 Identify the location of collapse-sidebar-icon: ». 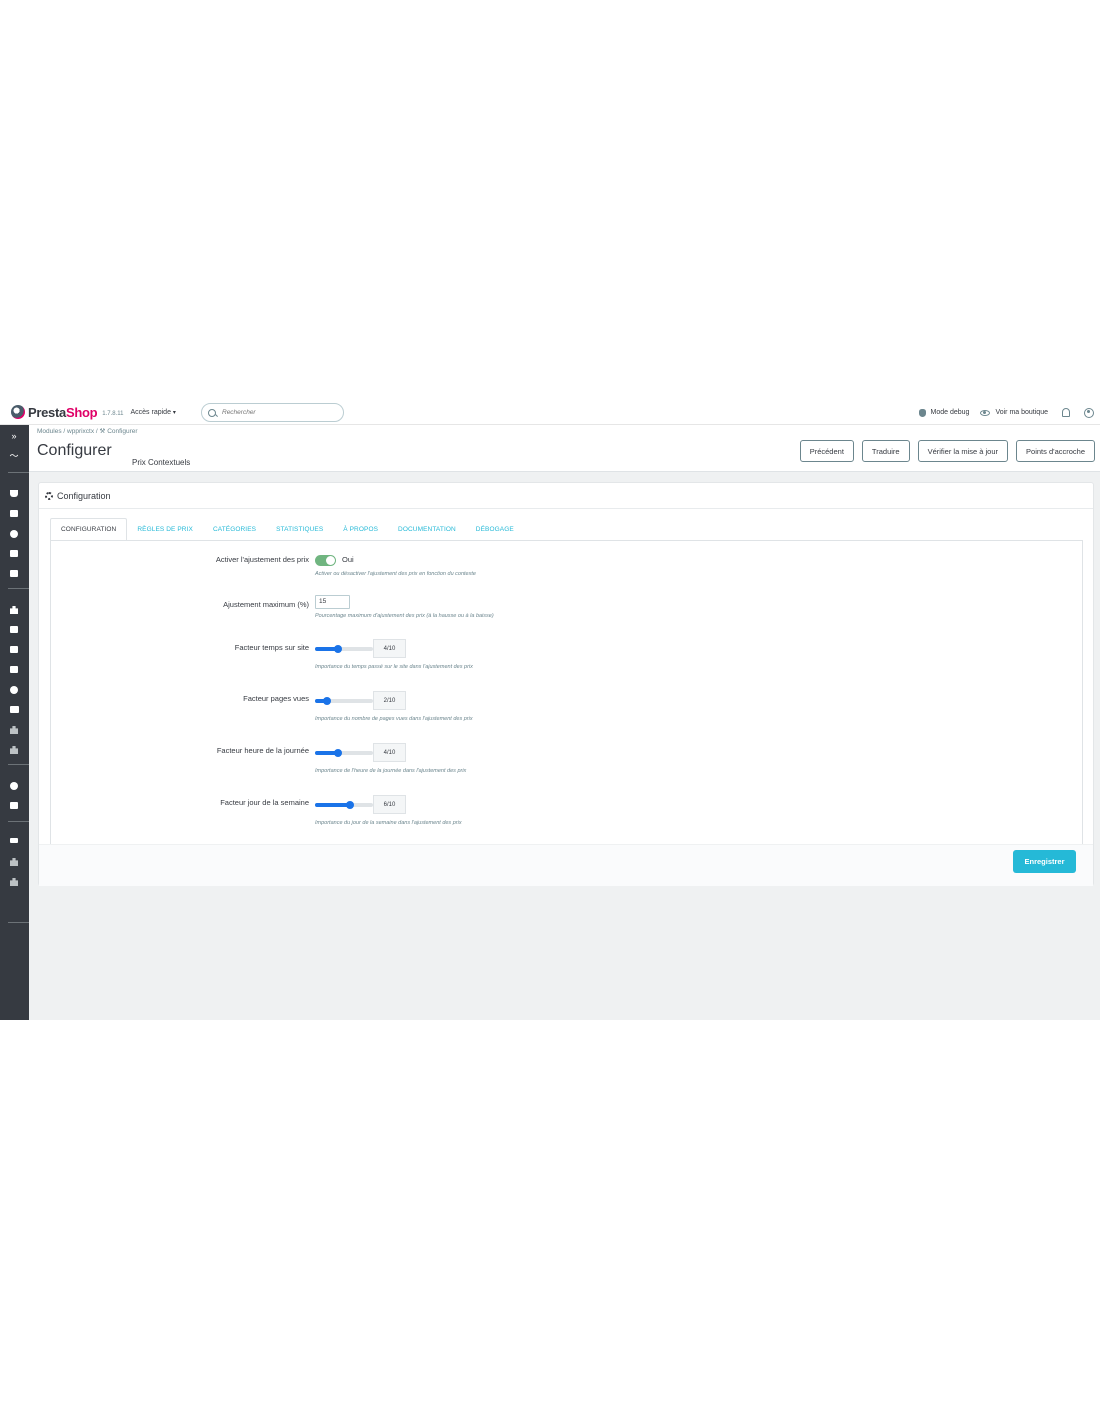
(14, 436).